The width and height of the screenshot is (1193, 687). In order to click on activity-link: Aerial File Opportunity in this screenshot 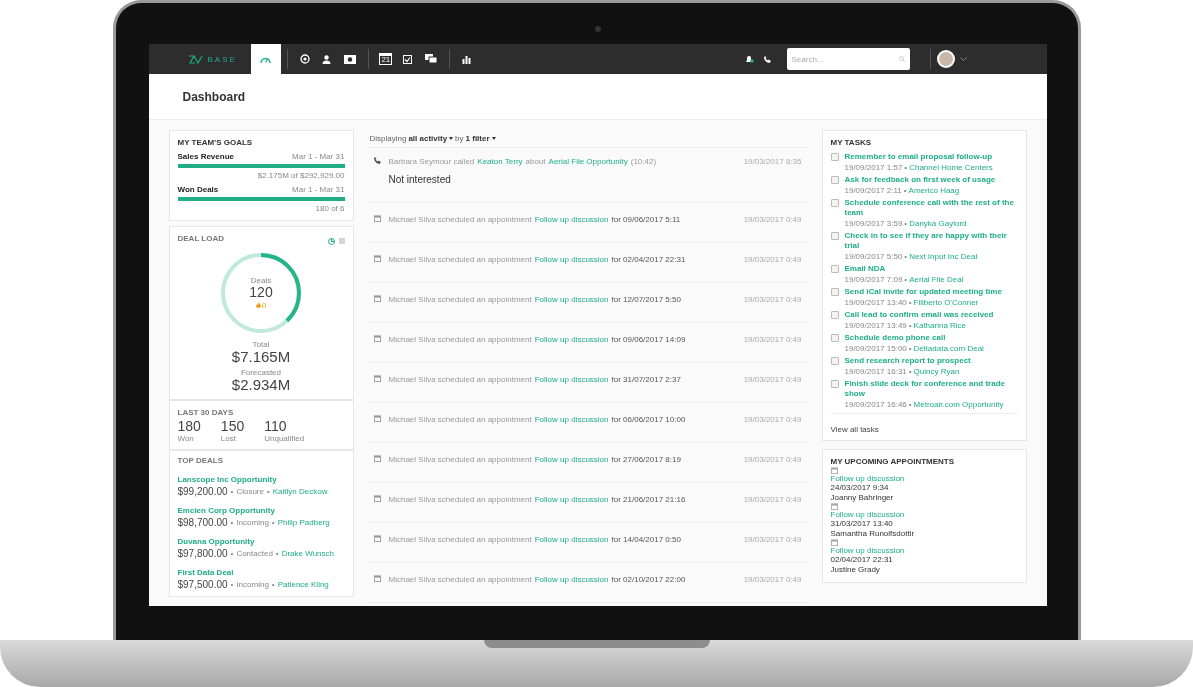, I will do `click(588, 161)`.